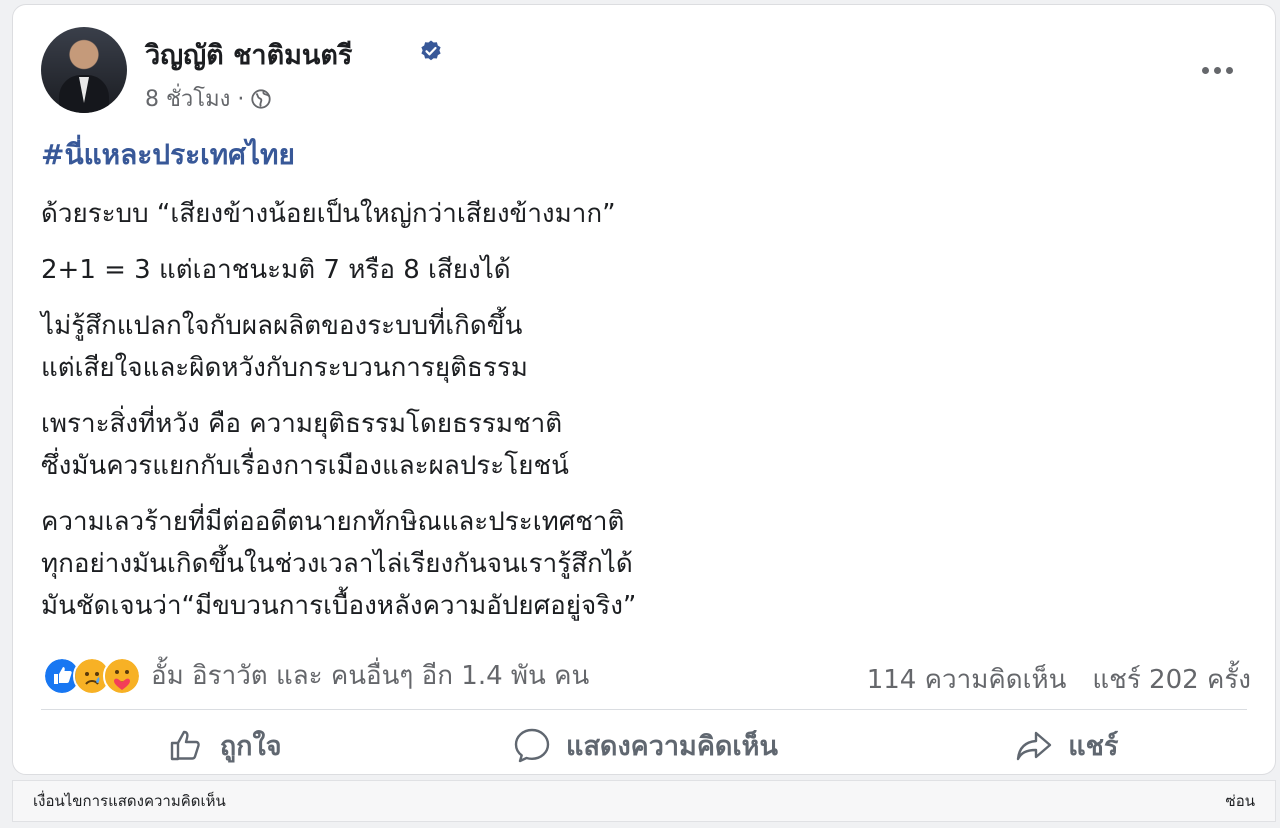  Describe the element at coordinates (644, 801) in the screenshot. I see `comment-conditions-bar: เงื่อนไขการแสดงความคิดเห็น ซ่อน` at that location.